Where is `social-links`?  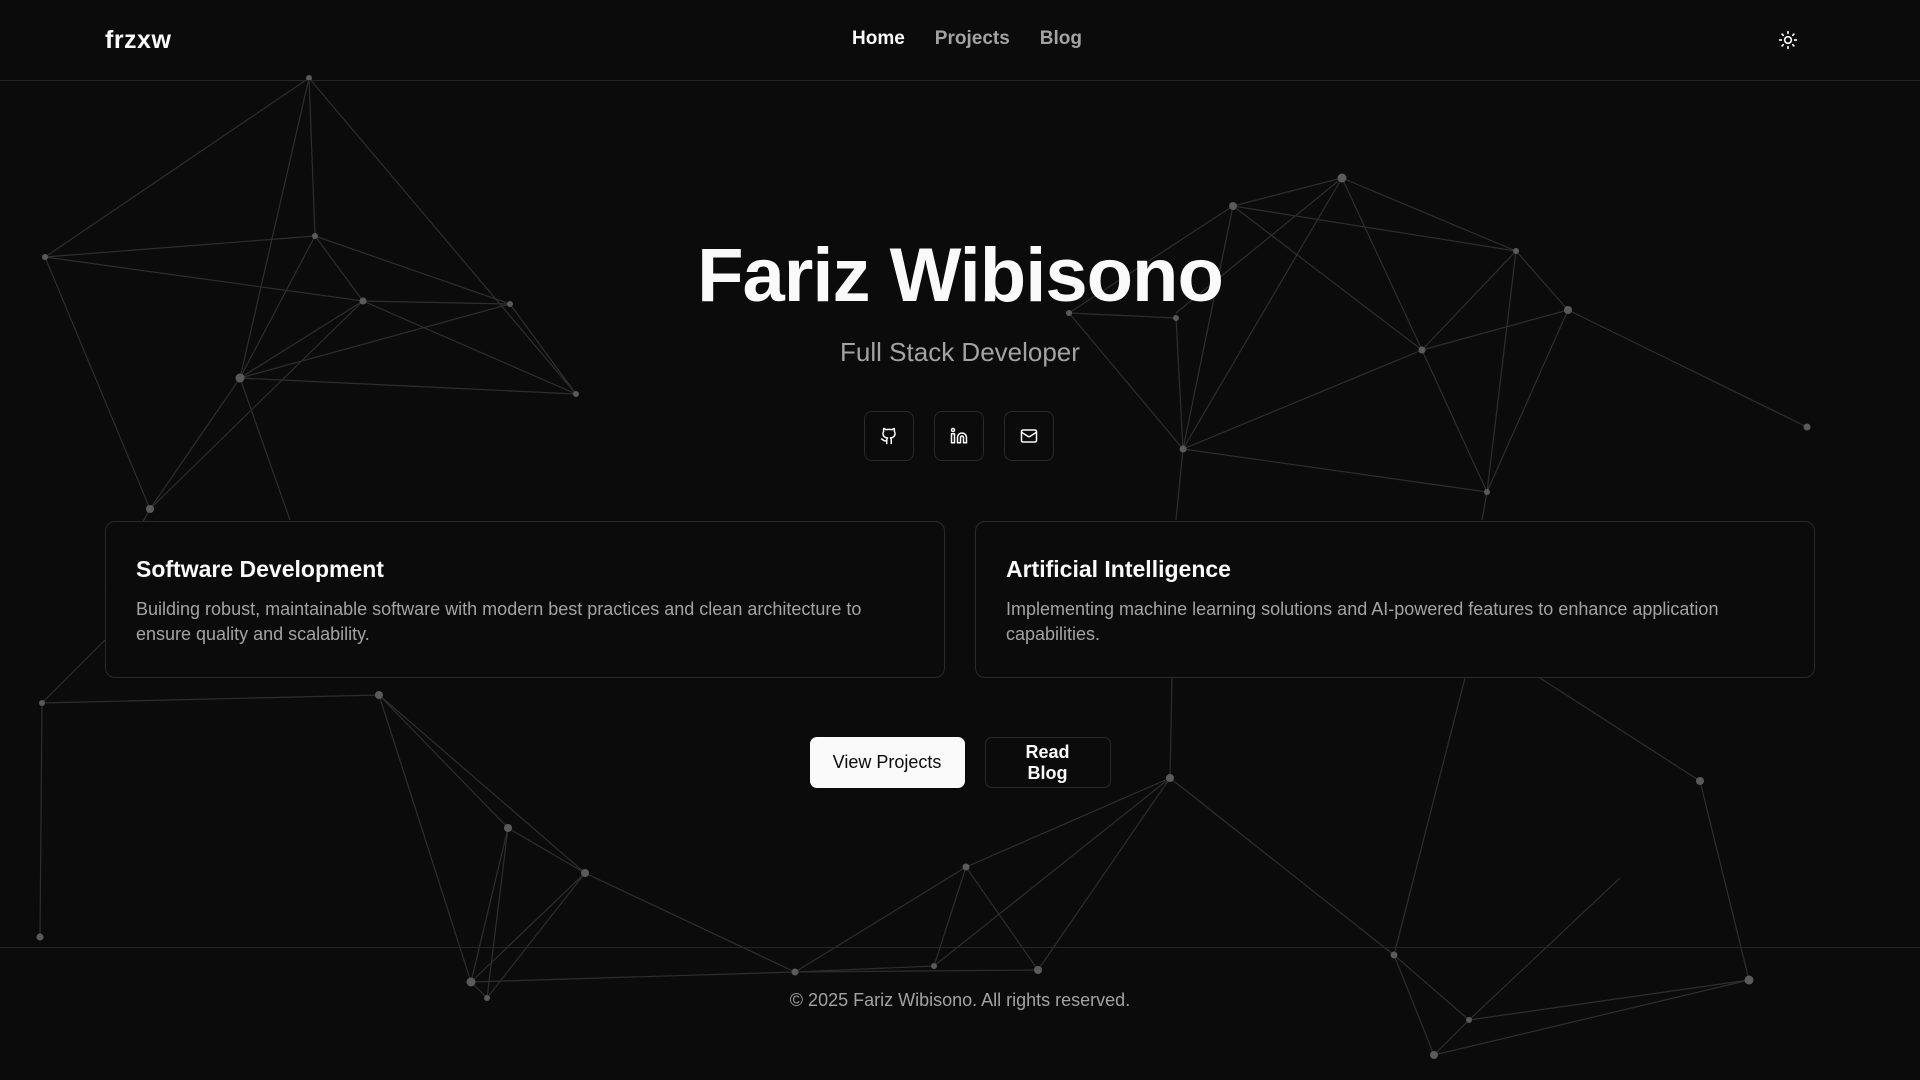
social-links is located at coordinates (959, 436).